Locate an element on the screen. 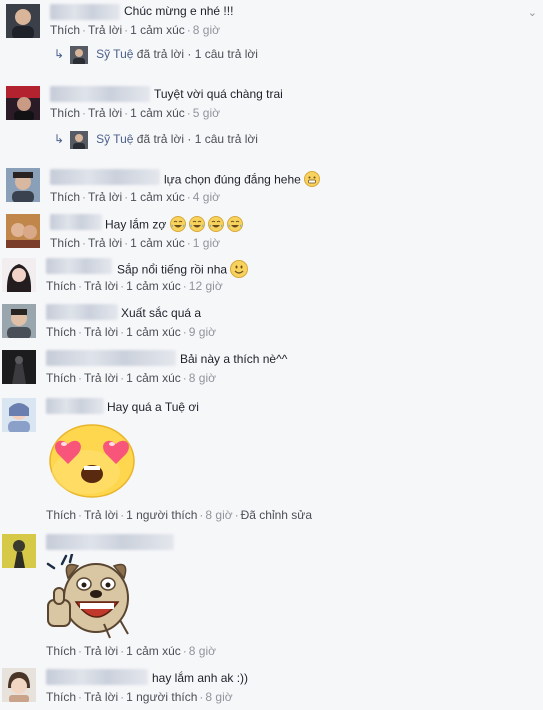 The height and width of the screenshot is (710, 543). comment-text: Tuyệt vời quá chàng trai is located at coordinates (218, 94).